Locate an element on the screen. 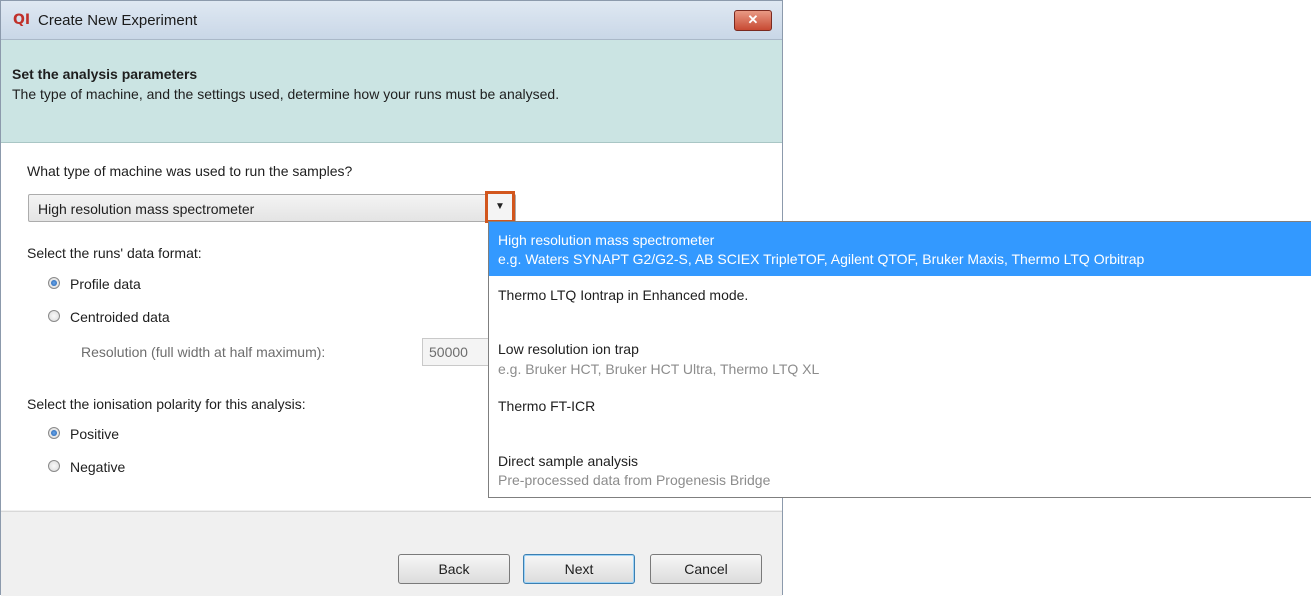 This screenshot has height=596, width=1311. option-label: Low resolution ion trap is located at coordinates (568, 349).